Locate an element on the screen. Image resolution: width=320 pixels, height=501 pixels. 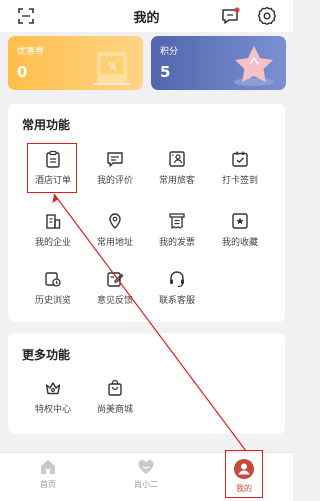
tab-label: 首页 is located at coordinates (48, 484).